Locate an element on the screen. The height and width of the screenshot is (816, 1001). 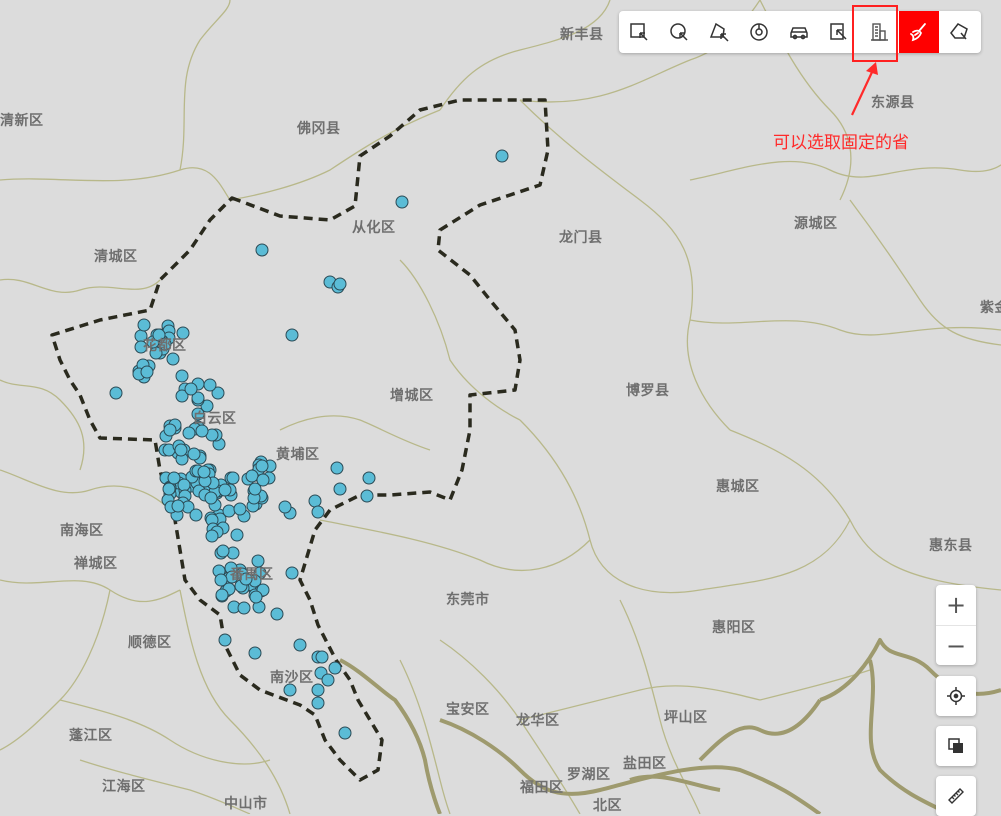
place-label-futian: 福田区 is located at coordinates (542, 788).